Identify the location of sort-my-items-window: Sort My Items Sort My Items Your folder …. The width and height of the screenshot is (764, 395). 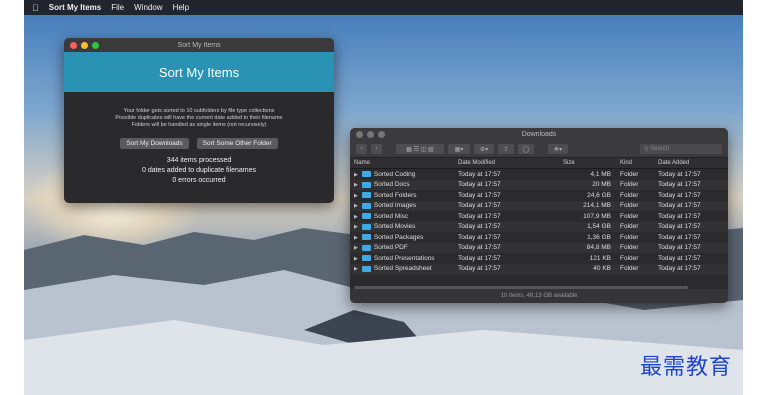
(199, 120).